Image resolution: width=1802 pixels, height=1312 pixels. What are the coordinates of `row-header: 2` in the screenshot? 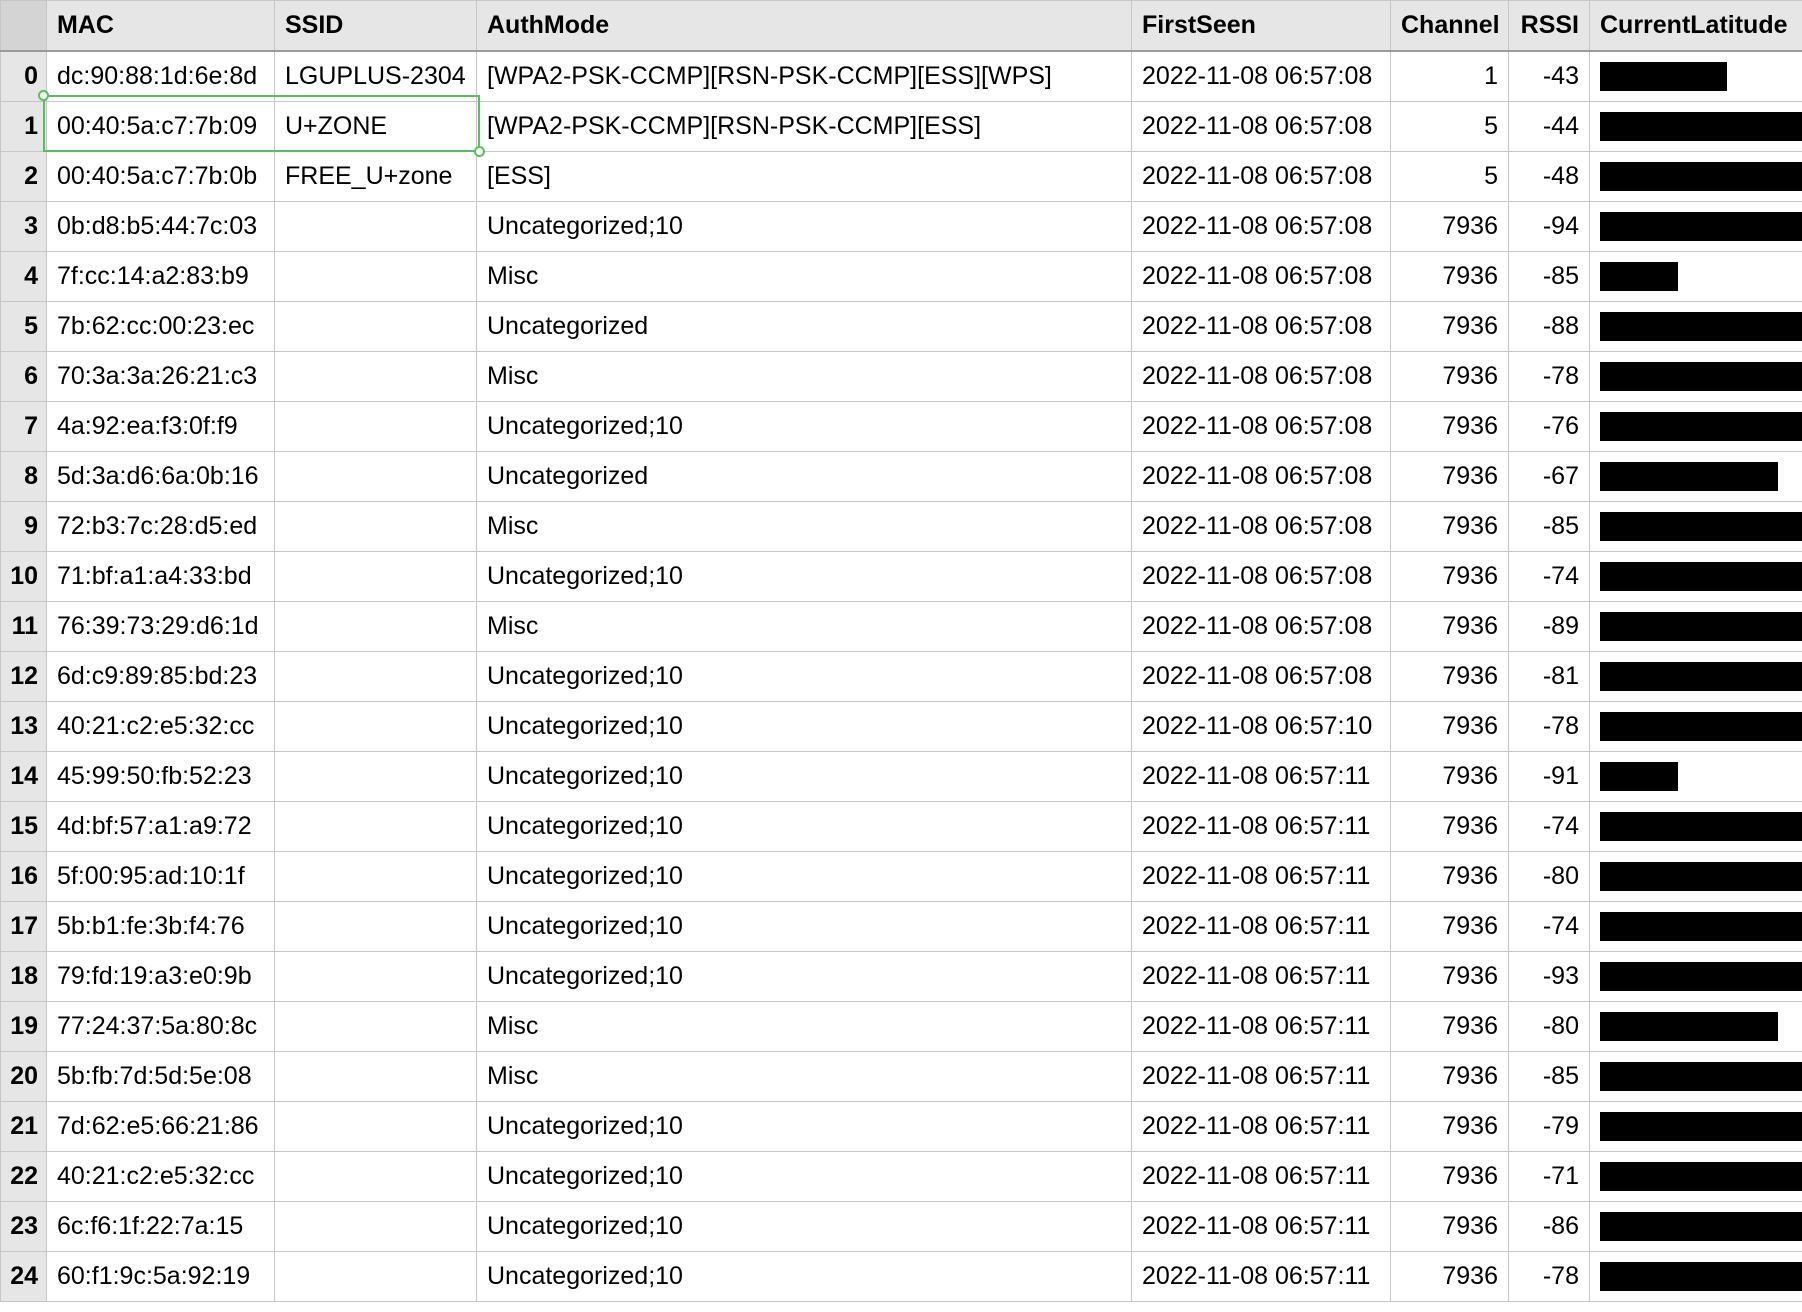 It's located at (23, 176).